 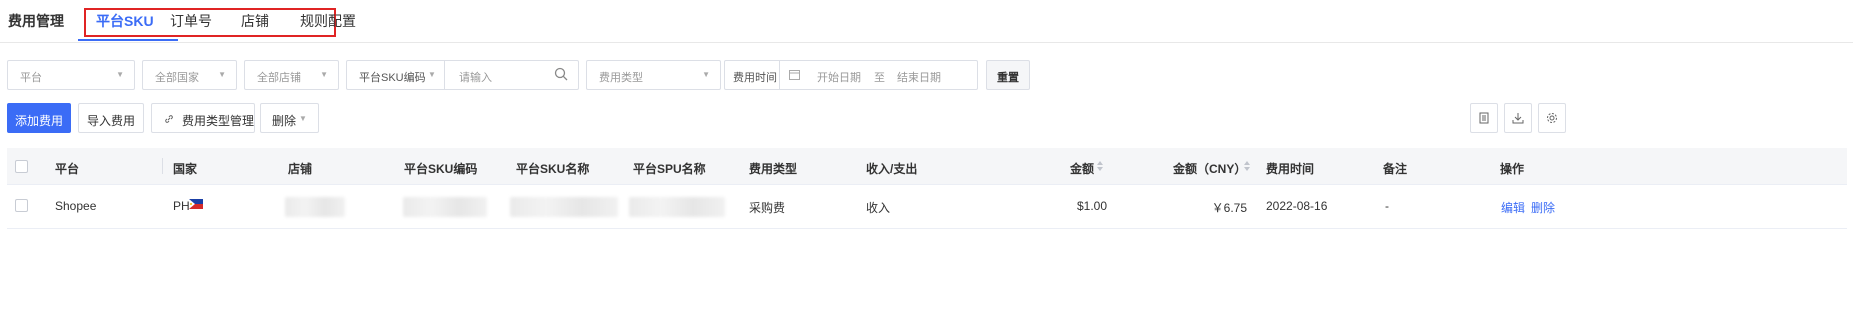 I want to click on import-fee-button: 导入费用, so click(x=111, y=118).